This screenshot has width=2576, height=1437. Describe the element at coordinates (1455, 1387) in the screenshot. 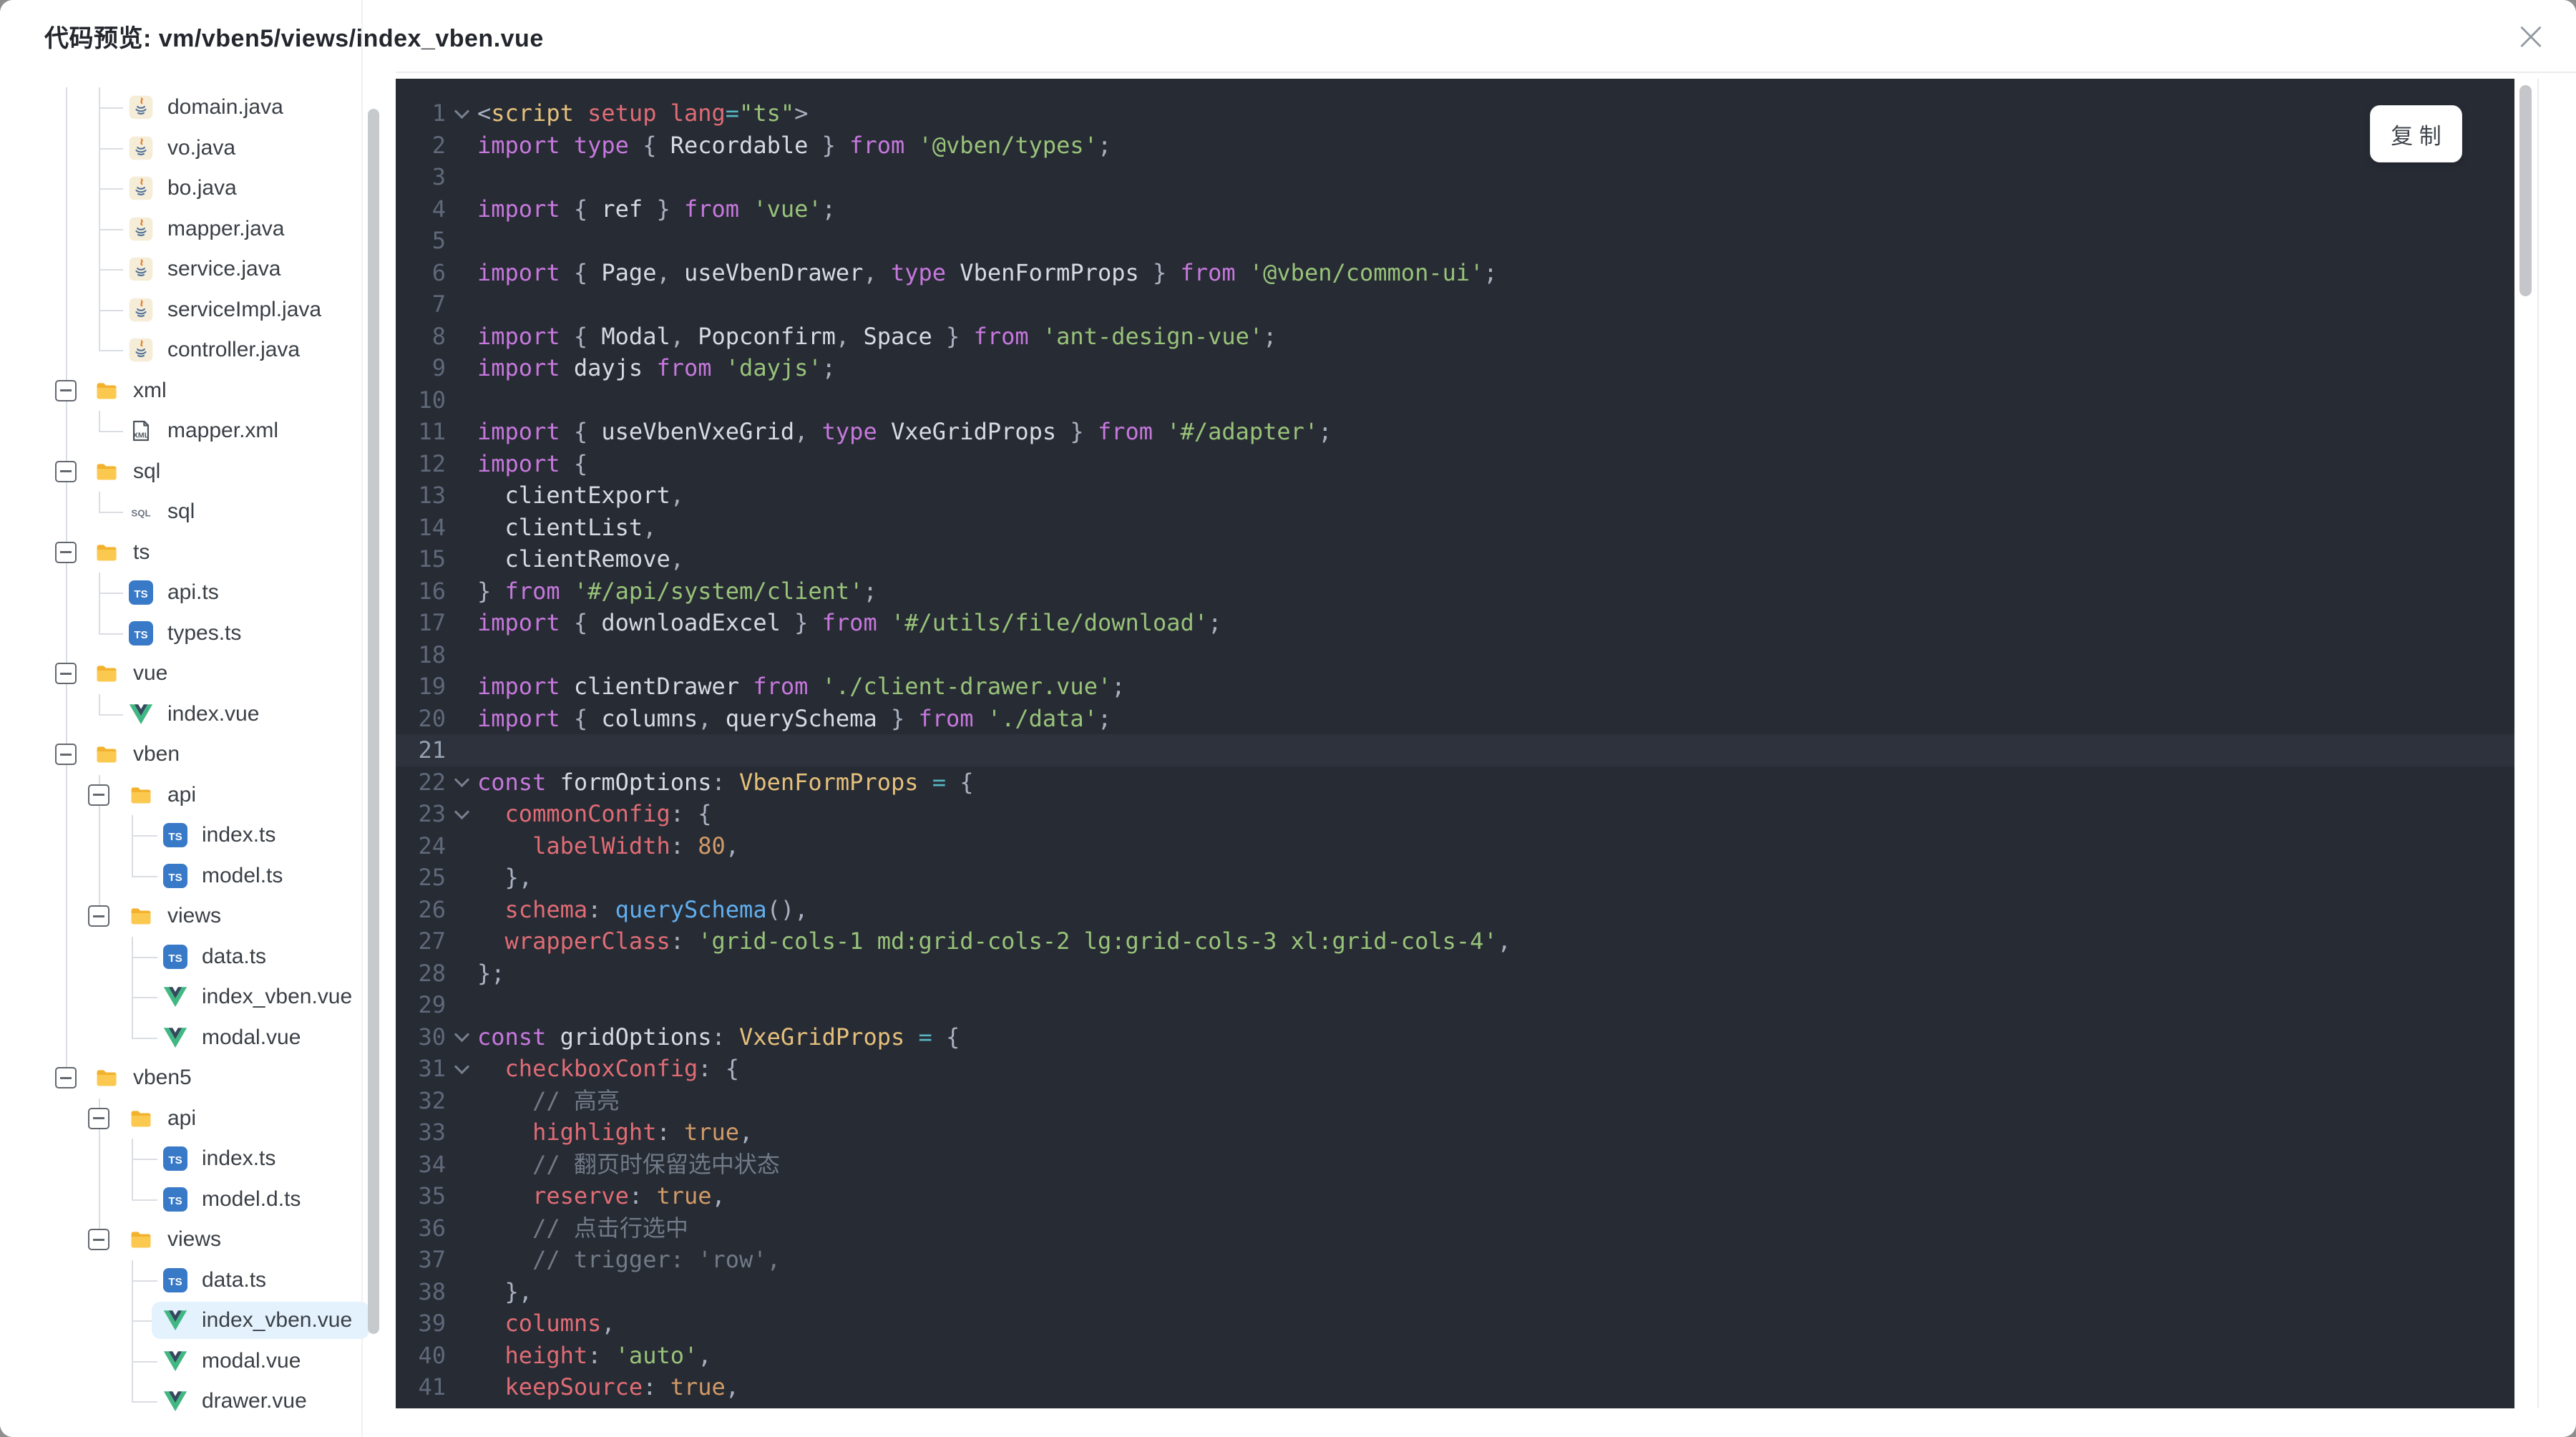

I see `code-line: 41 keepSource: true,` at that location.